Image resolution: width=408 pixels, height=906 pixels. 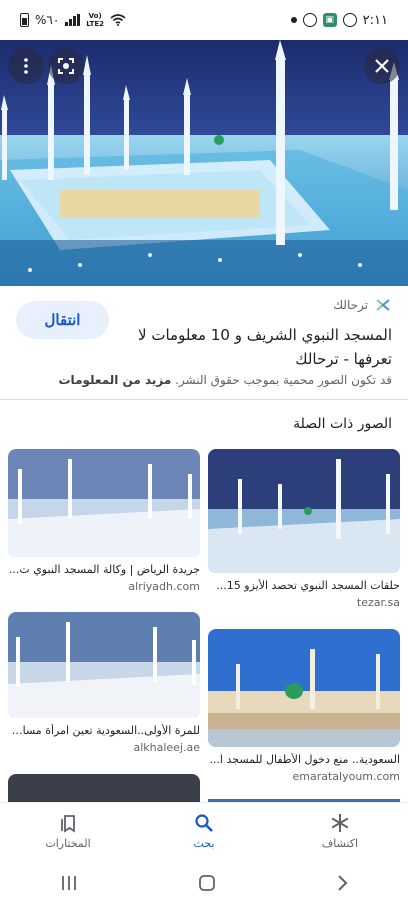 I want to click on nav-discover: اكتشاف, so click(x=340, y=831).